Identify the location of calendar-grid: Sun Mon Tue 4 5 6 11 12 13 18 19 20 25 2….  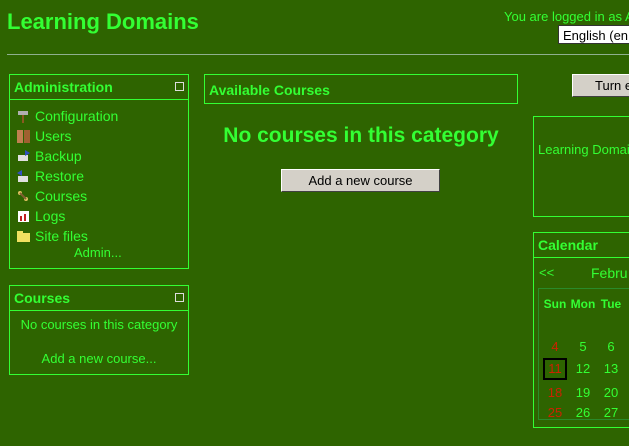
(583, 354).